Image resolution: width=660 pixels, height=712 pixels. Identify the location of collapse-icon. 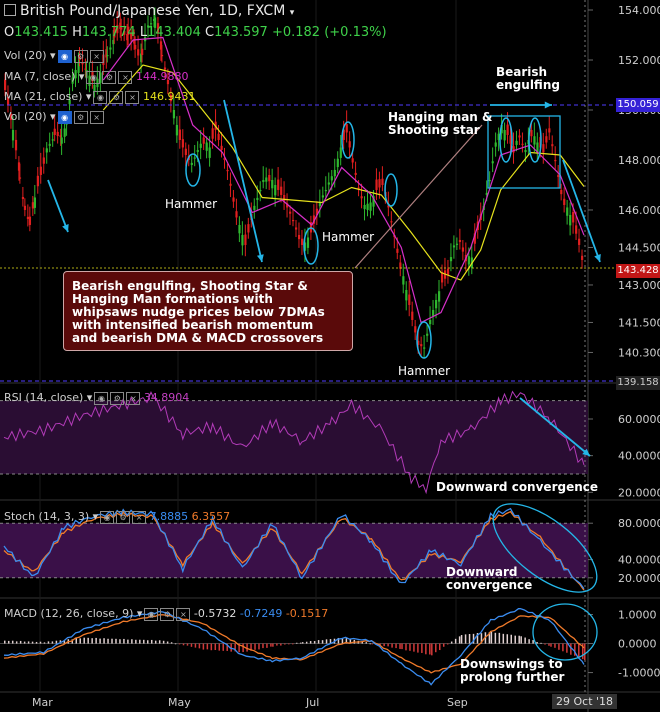
(10, 10).